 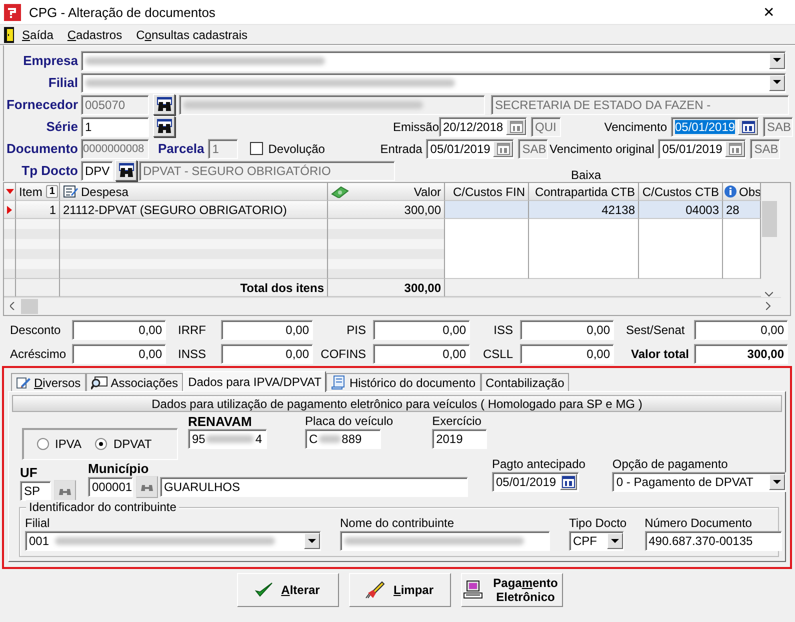 What do you see at coordinates (546, 126) in the screenshot?
I see `weekday-field: QUI` at bounding box center [546, 126].